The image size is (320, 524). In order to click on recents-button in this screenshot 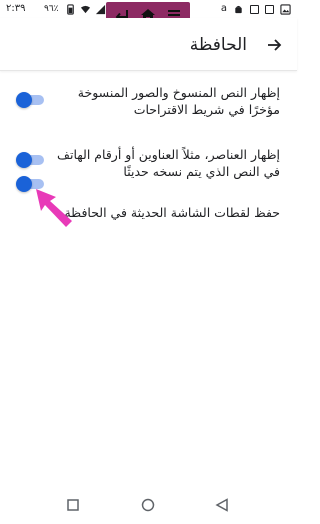, I will do `click(73, 505)`.